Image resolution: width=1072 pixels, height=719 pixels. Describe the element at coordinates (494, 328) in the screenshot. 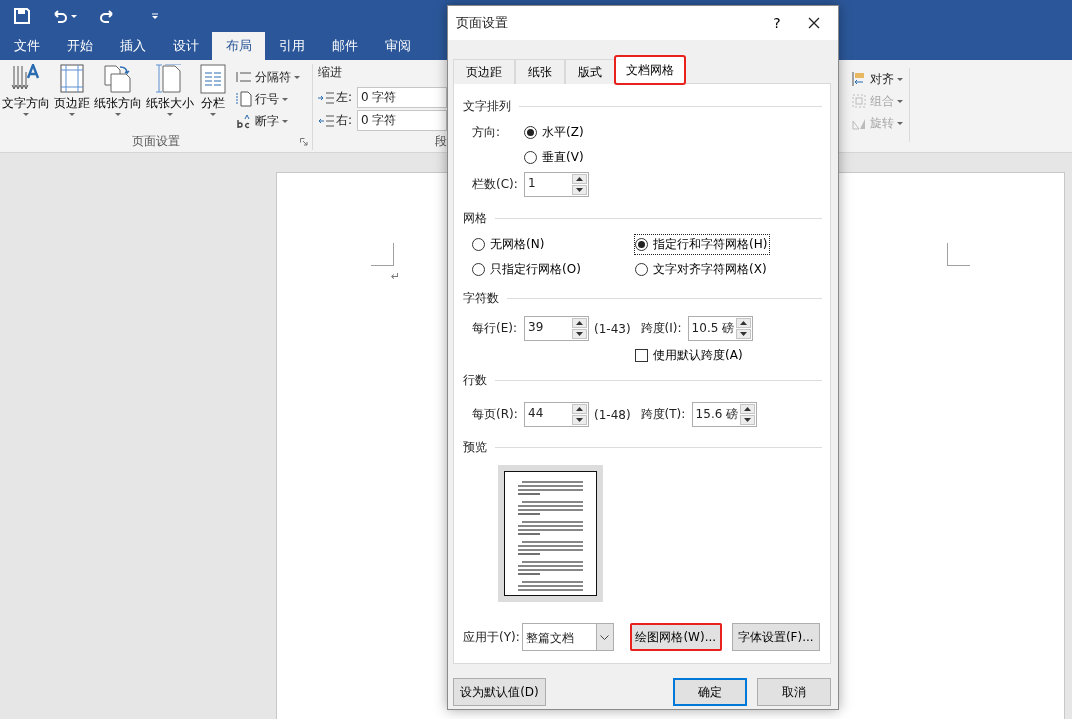

I see `field-label: 每行(E):` at that location.